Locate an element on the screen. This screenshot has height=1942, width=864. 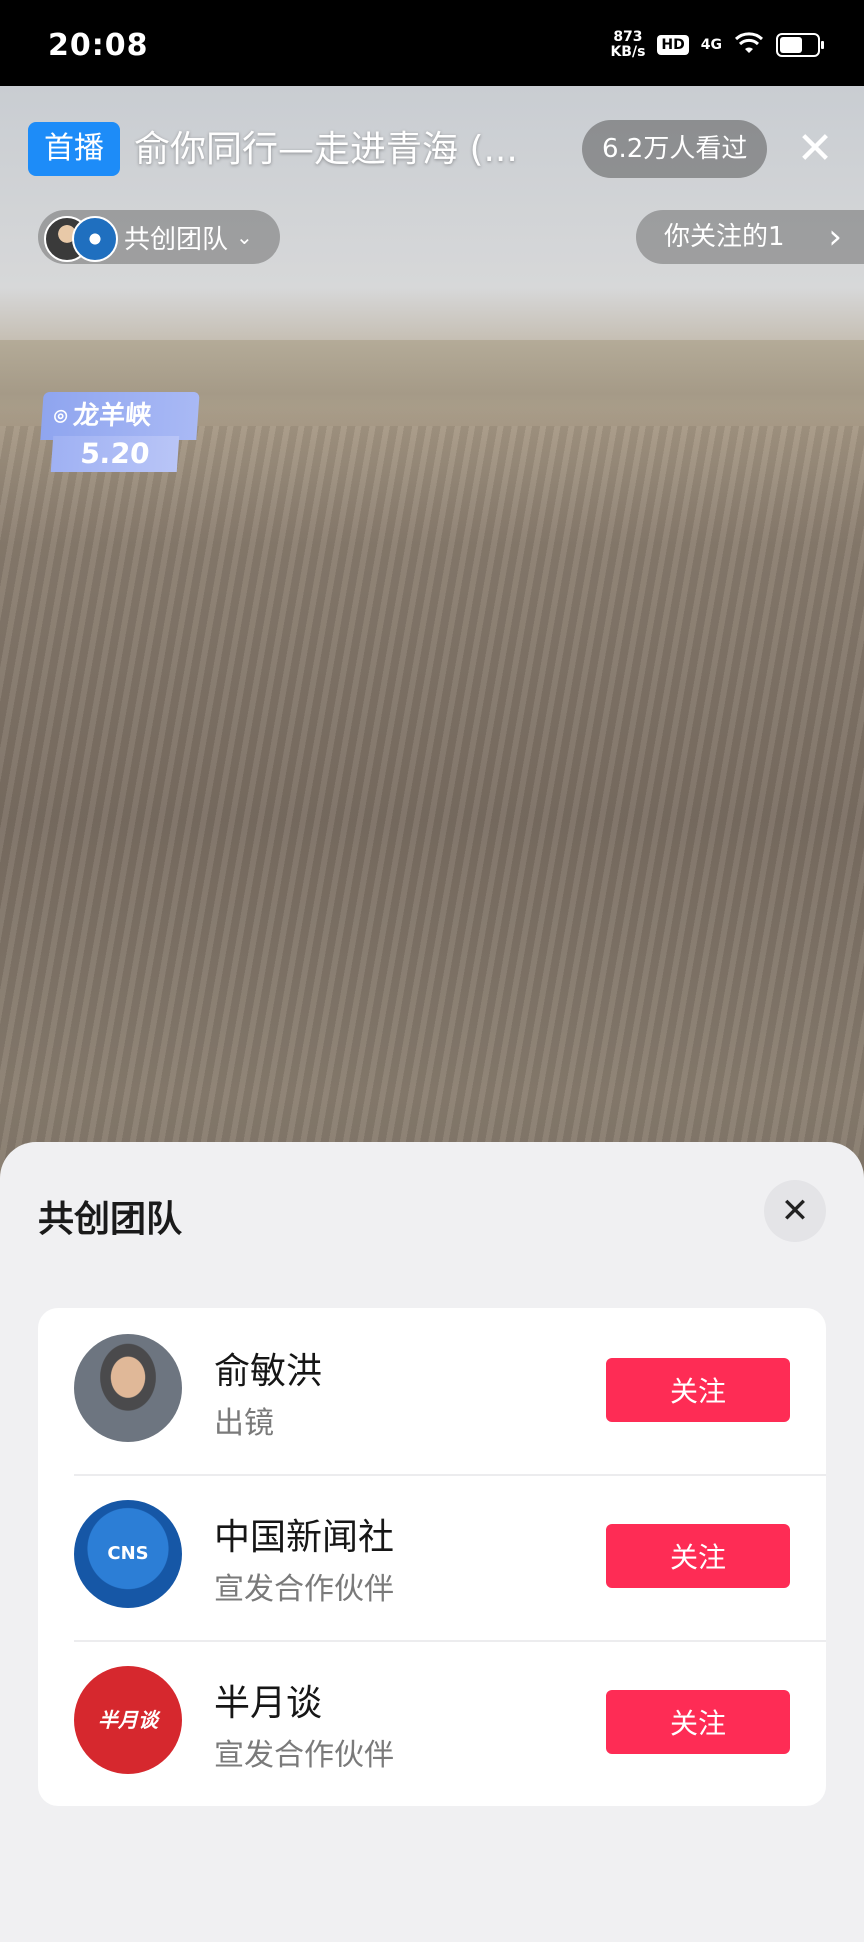
following-label: 你关注的1 is located at coordinates (724, 237).